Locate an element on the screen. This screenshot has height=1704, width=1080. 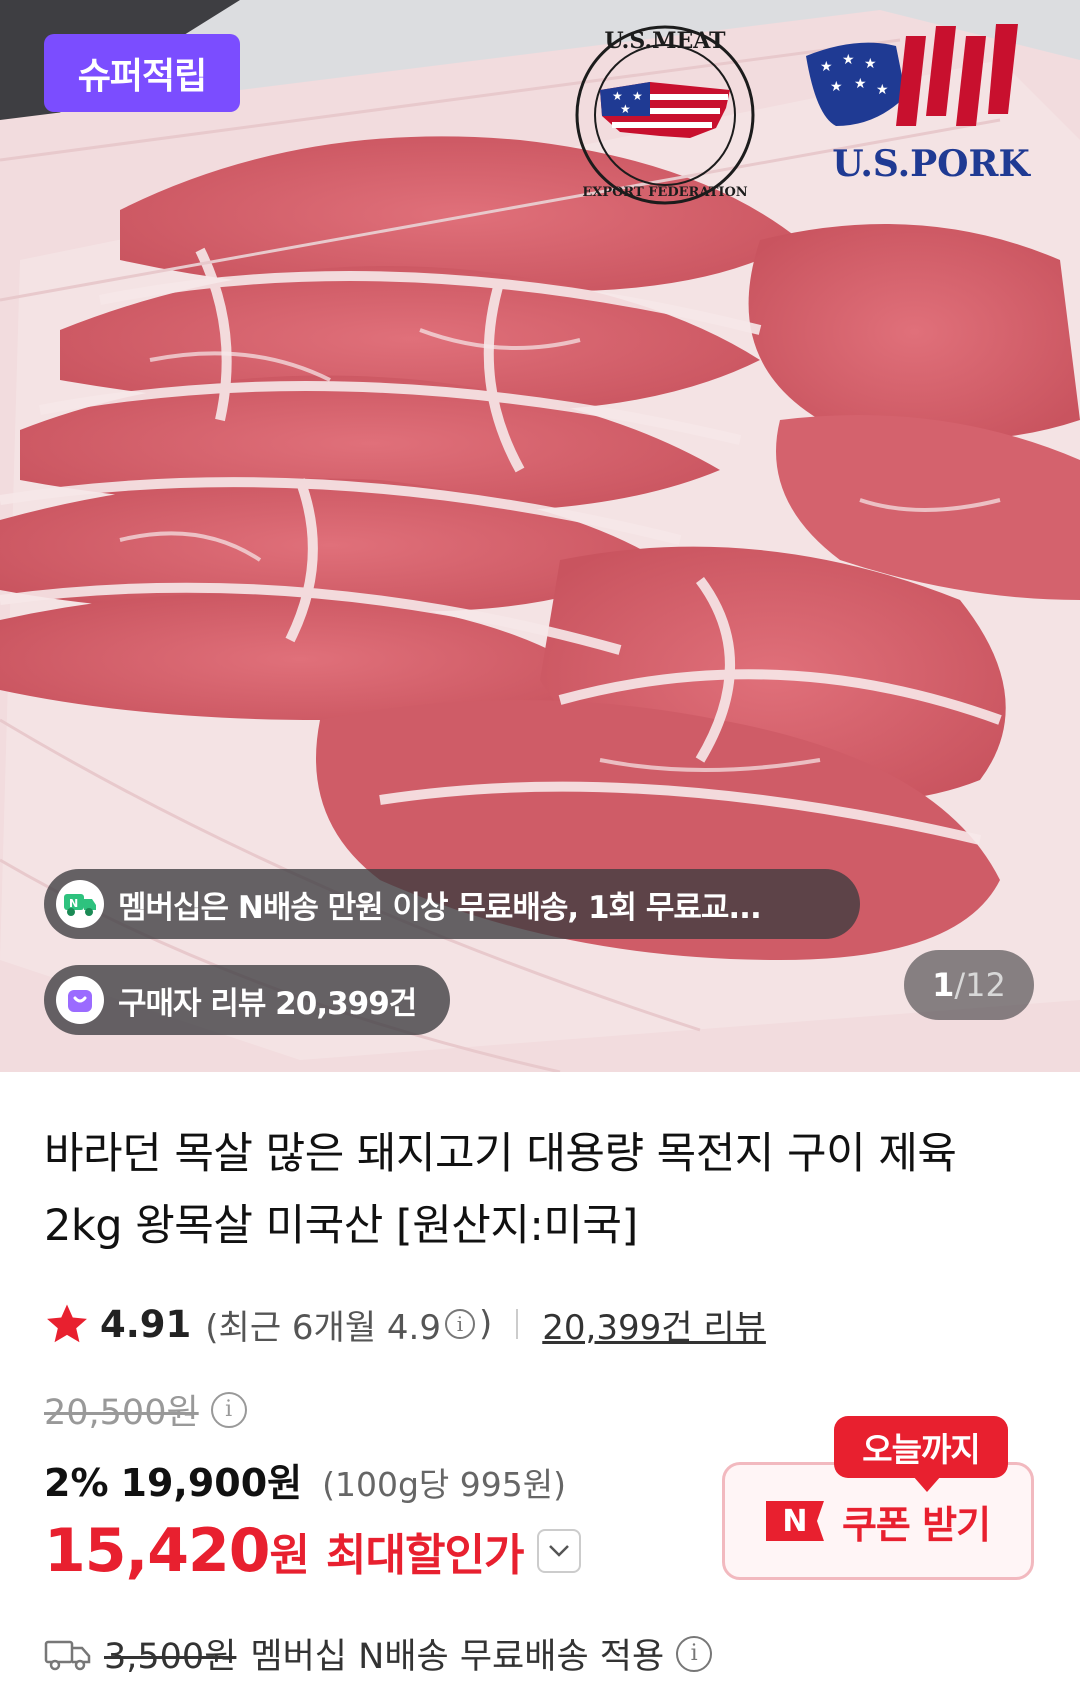
image-counter-current: 1 is located at coordinates (943, 985).